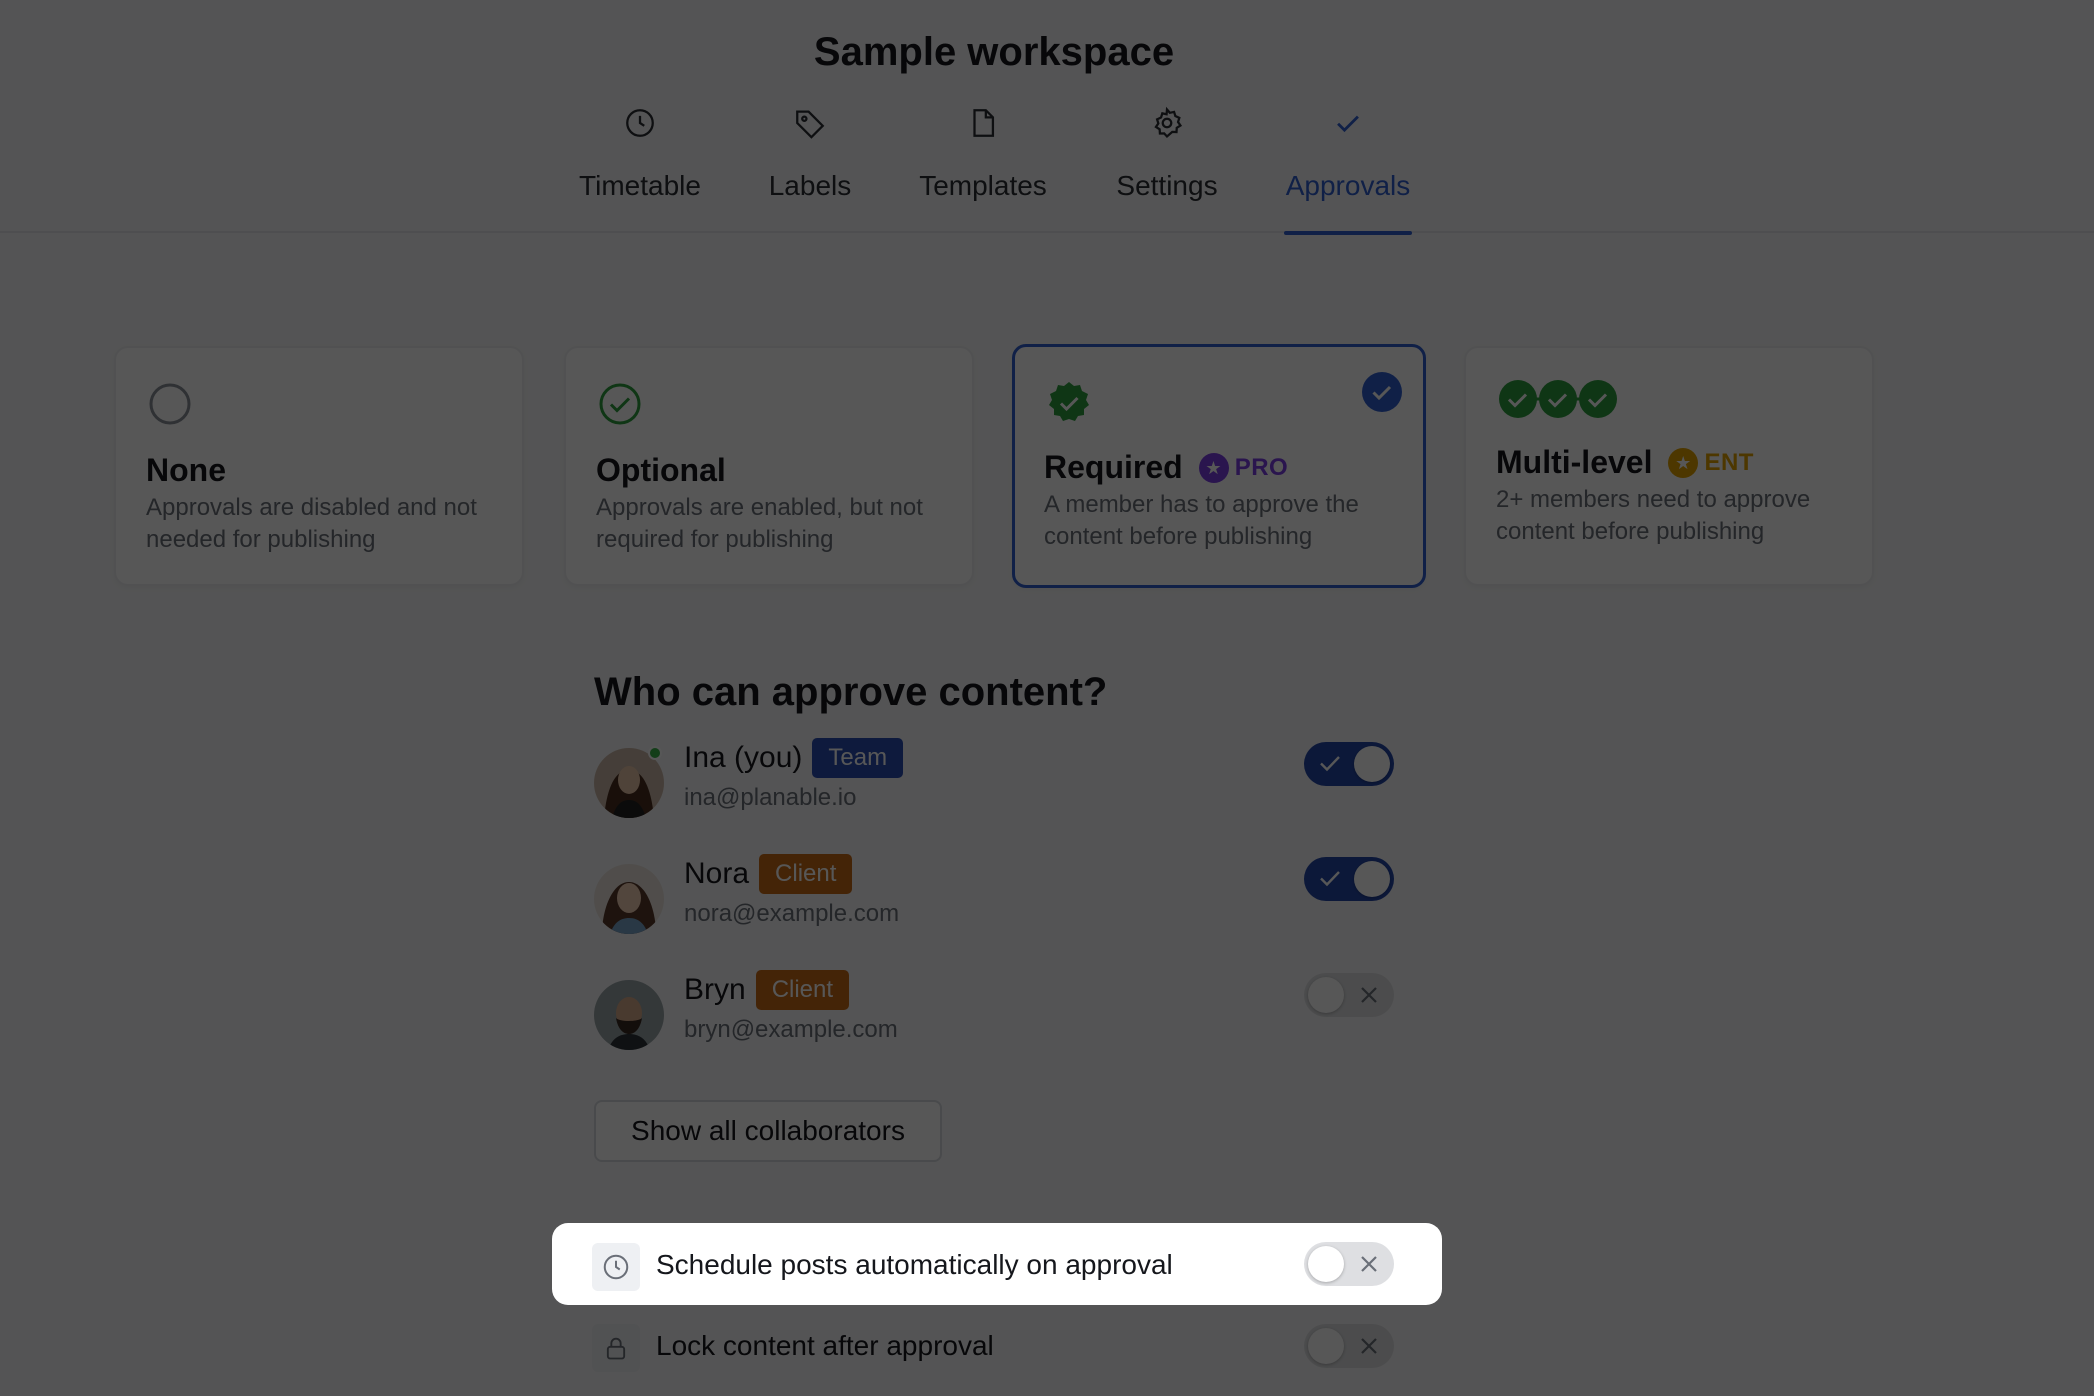 This screenshot has width=2094, height=1396. Describe the element at coordinates (715, 989) in the screenshot. I see `member-name: Bryn` at that location.